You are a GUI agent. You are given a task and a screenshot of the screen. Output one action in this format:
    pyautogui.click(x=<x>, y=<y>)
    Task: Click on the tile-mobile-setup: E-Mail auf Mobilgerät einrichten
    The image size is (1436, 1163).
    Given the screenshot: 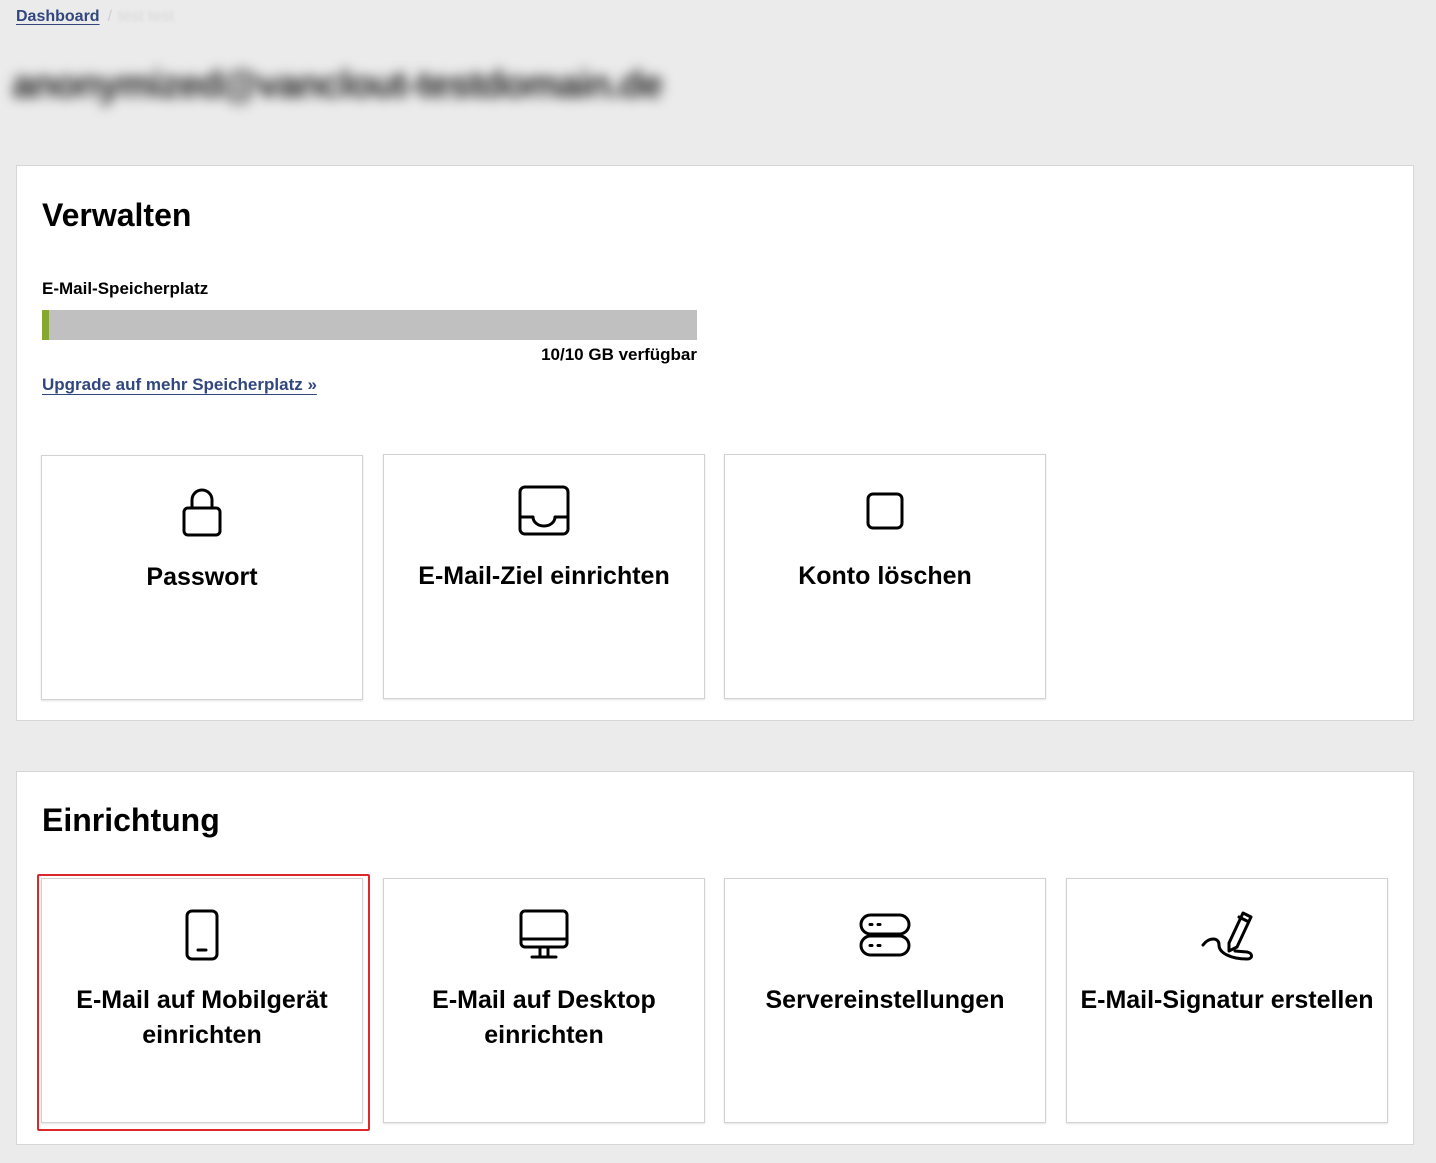 What is the action you would take?
    pyautogui.click(x=202, y=1000)
    